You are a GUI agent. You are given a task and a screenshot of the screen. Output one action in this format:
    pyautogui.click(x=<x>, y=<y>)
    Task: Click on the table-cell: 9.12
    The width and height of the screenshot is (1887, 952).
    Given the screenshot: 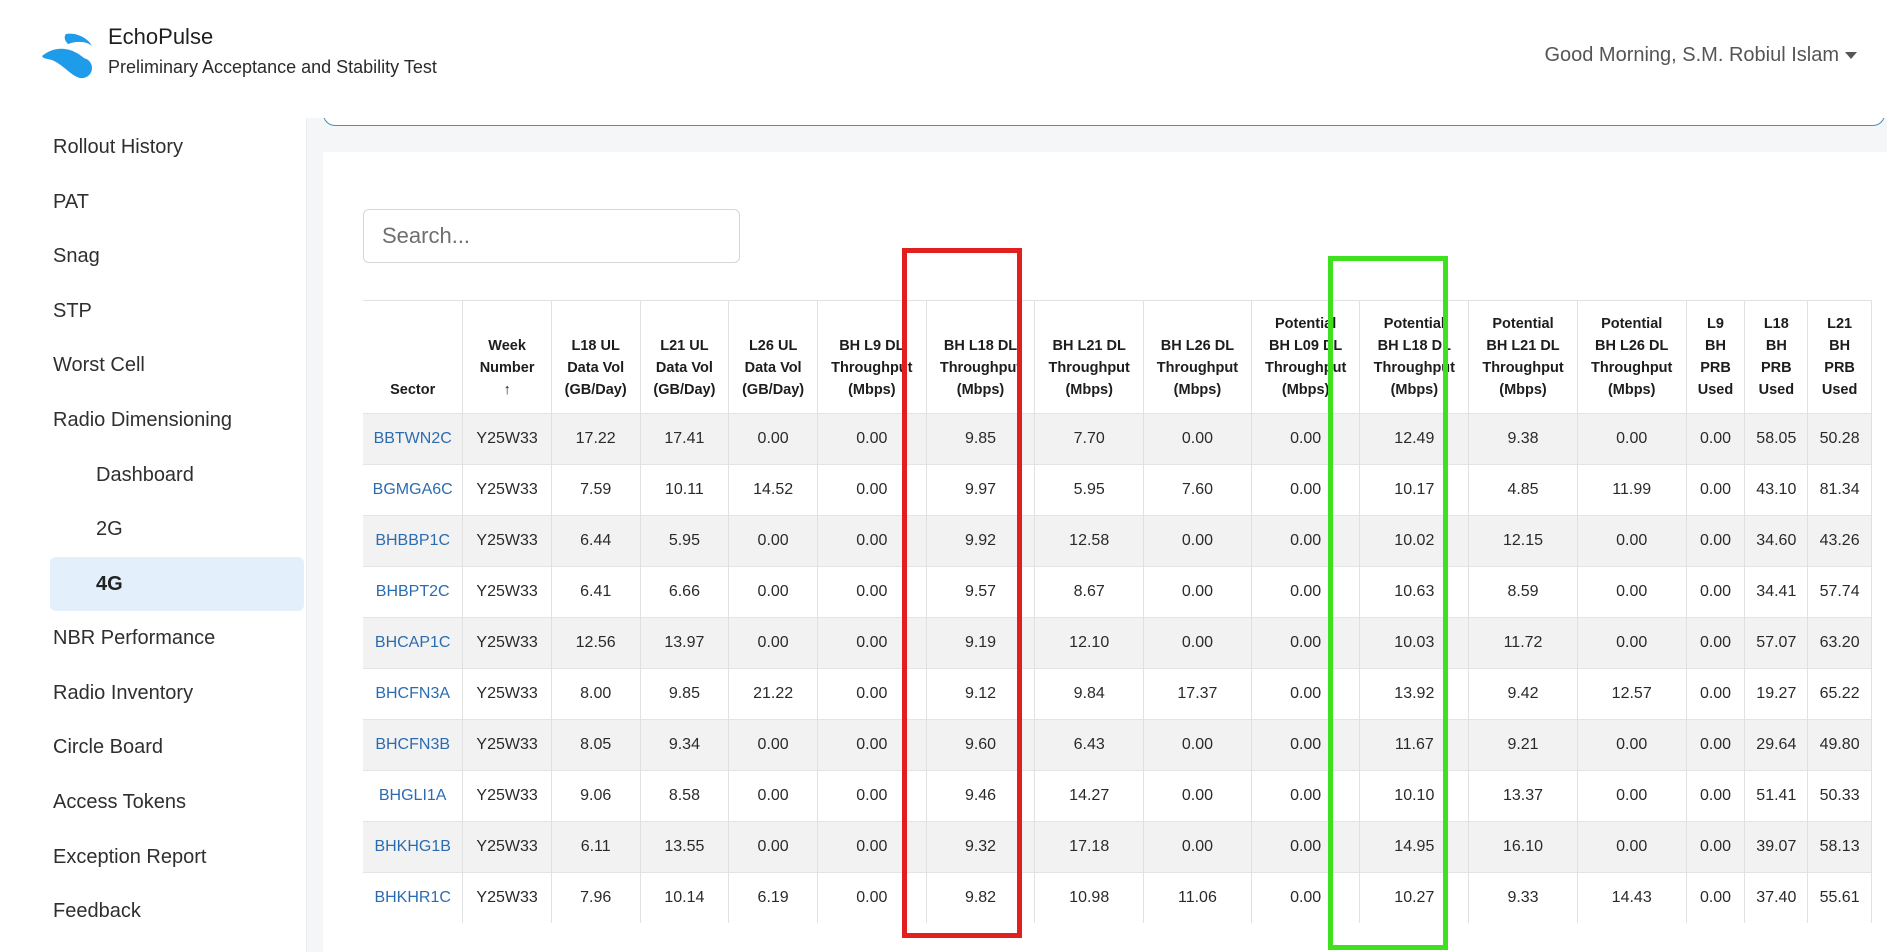 What is the action you would take?
    pyautogui.click(x=981, y=694)
    